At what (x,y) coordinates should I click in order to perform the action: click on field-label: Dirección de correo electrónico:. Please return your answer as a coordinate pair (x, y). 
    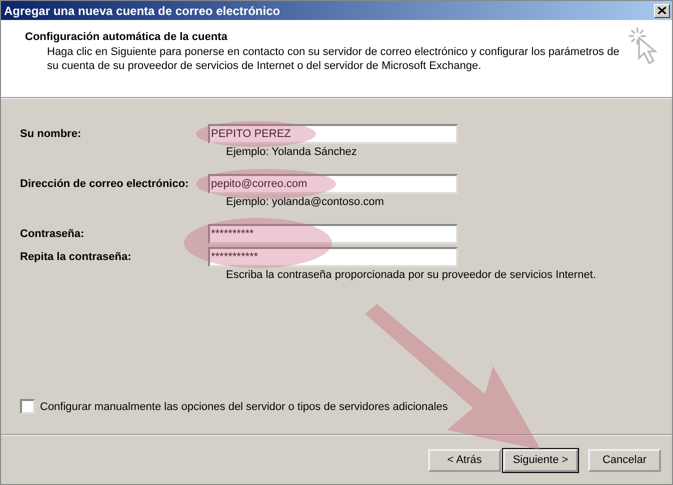
    Looking at the image, I should click on (105, 184).